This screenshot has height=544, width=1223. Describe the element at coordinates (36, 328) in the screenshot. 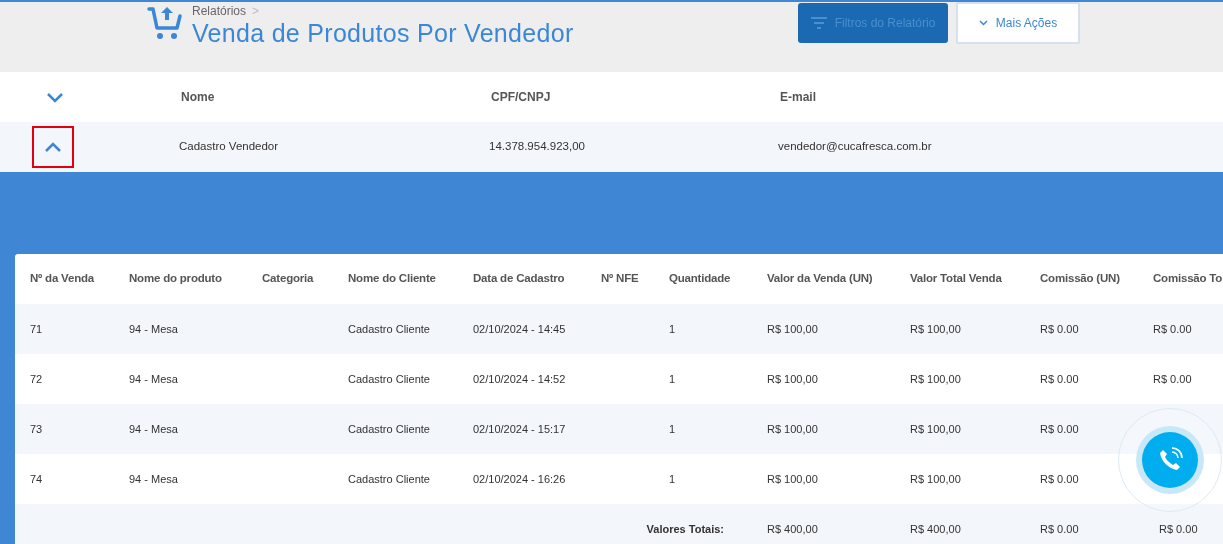

I see `sale-number-link: 71` at that location.